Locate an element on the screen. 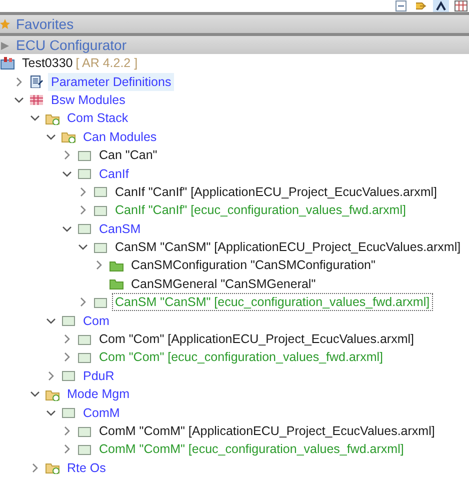 The height and width of the screenshot is (483, 469). version-label: [ AR 4.2.2 ] is located at coordinates (107, 63).